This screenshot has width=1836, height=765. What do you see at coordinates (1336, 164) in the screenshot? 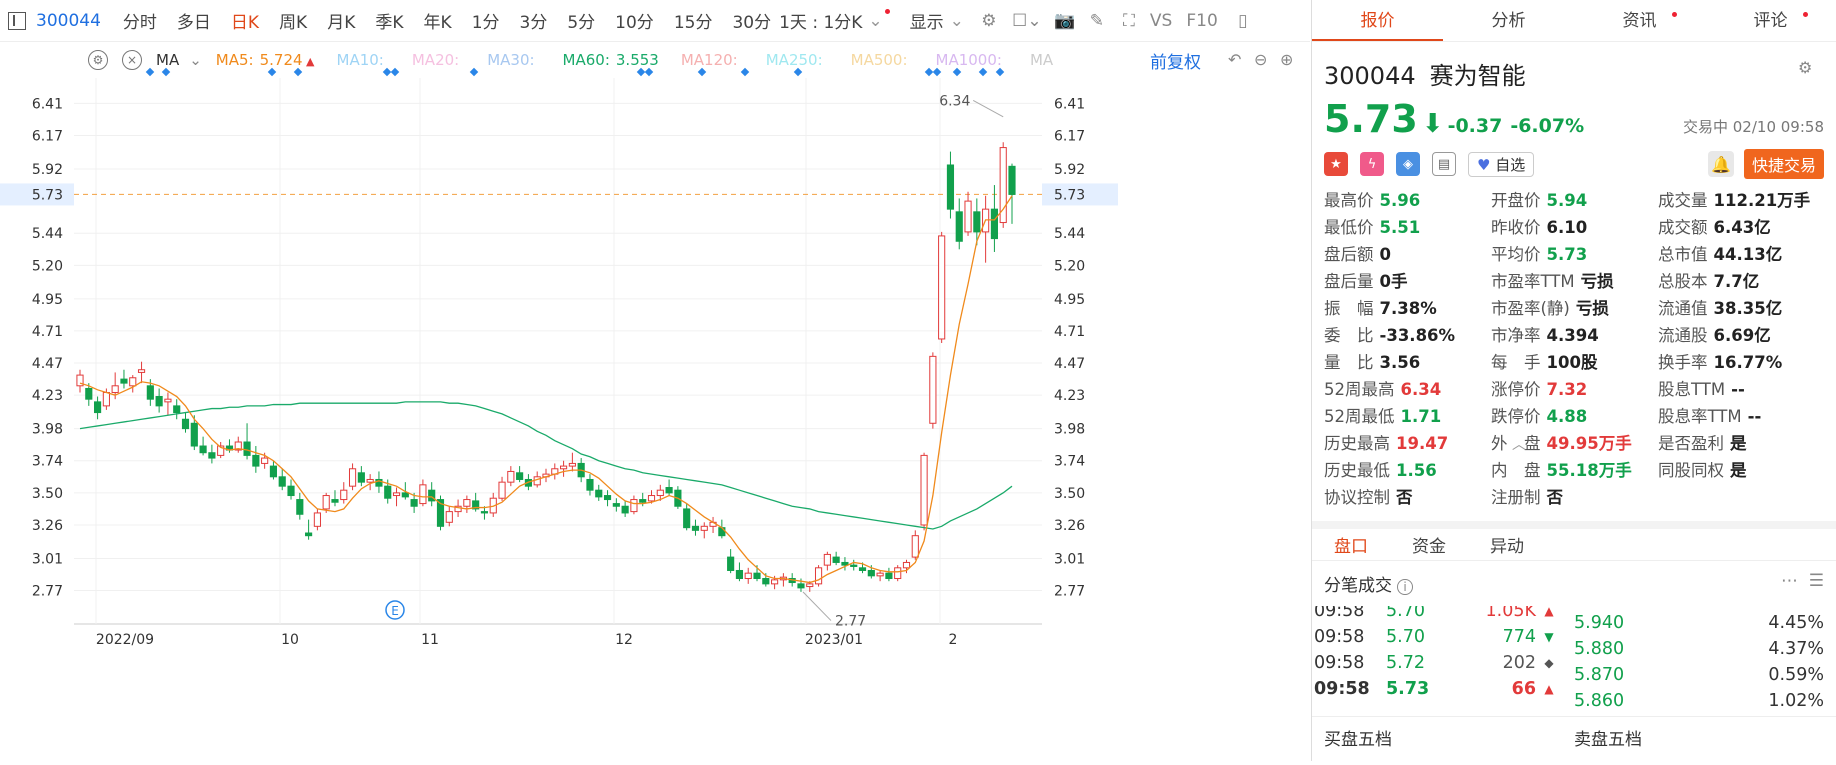
I see `china-flag-icon: ★` at bounding box center [1336, 164].